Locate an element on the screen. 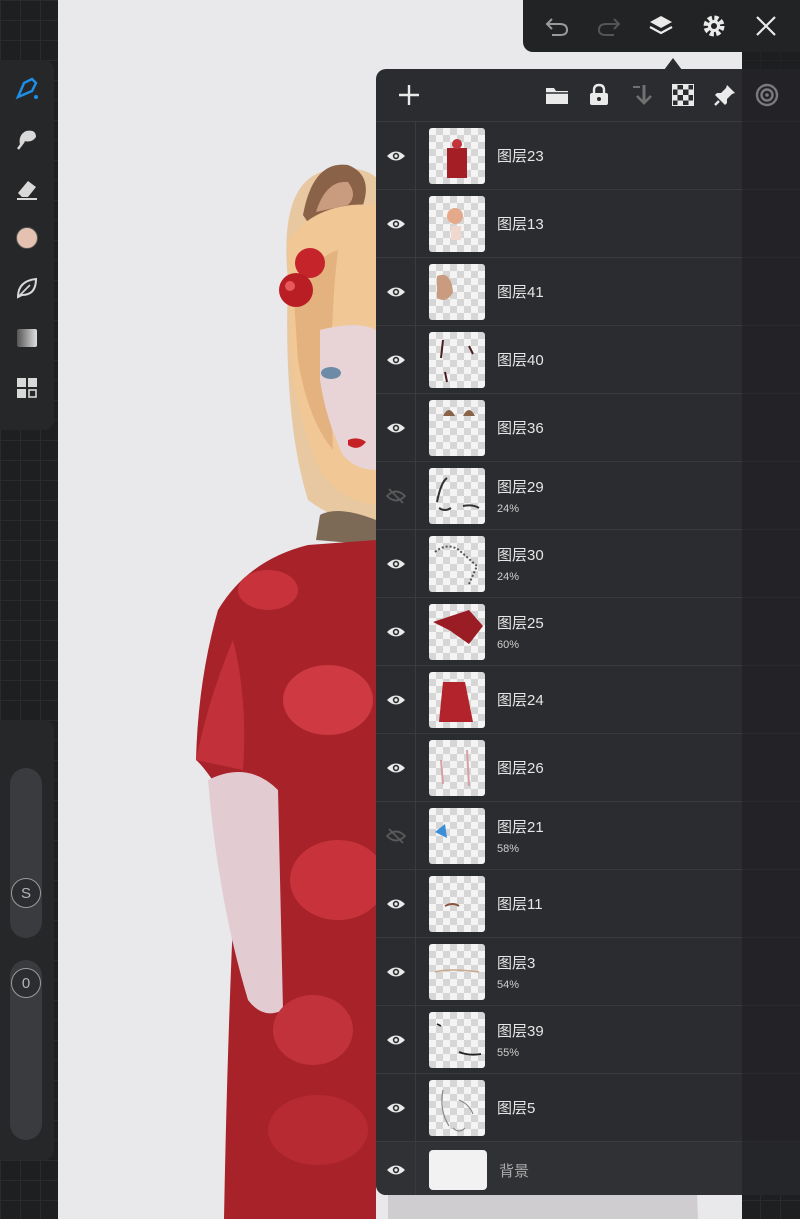  gradient-icon is located at coordinates (27, 338).